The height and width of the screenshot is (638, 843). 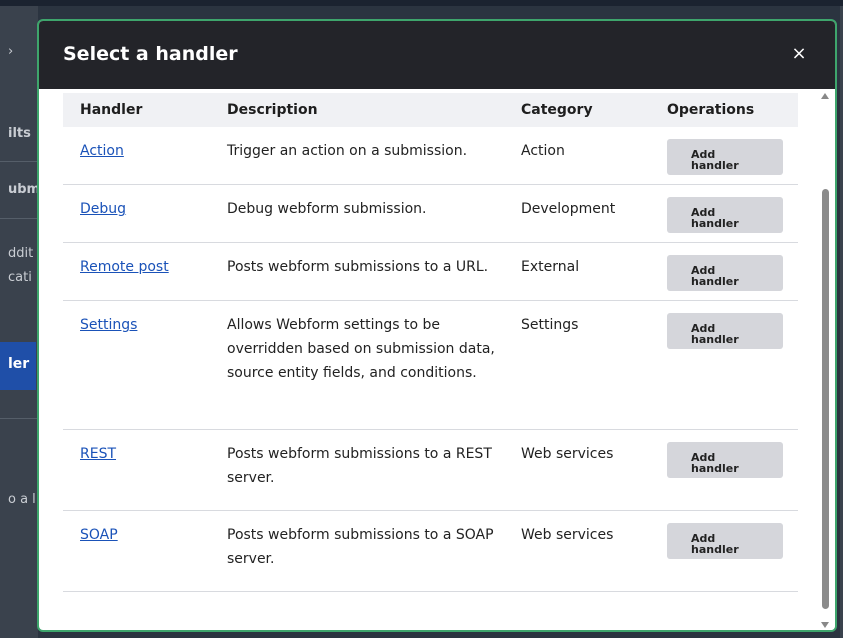 I want to click on handler-category: Action, so click(x=543, y=151).